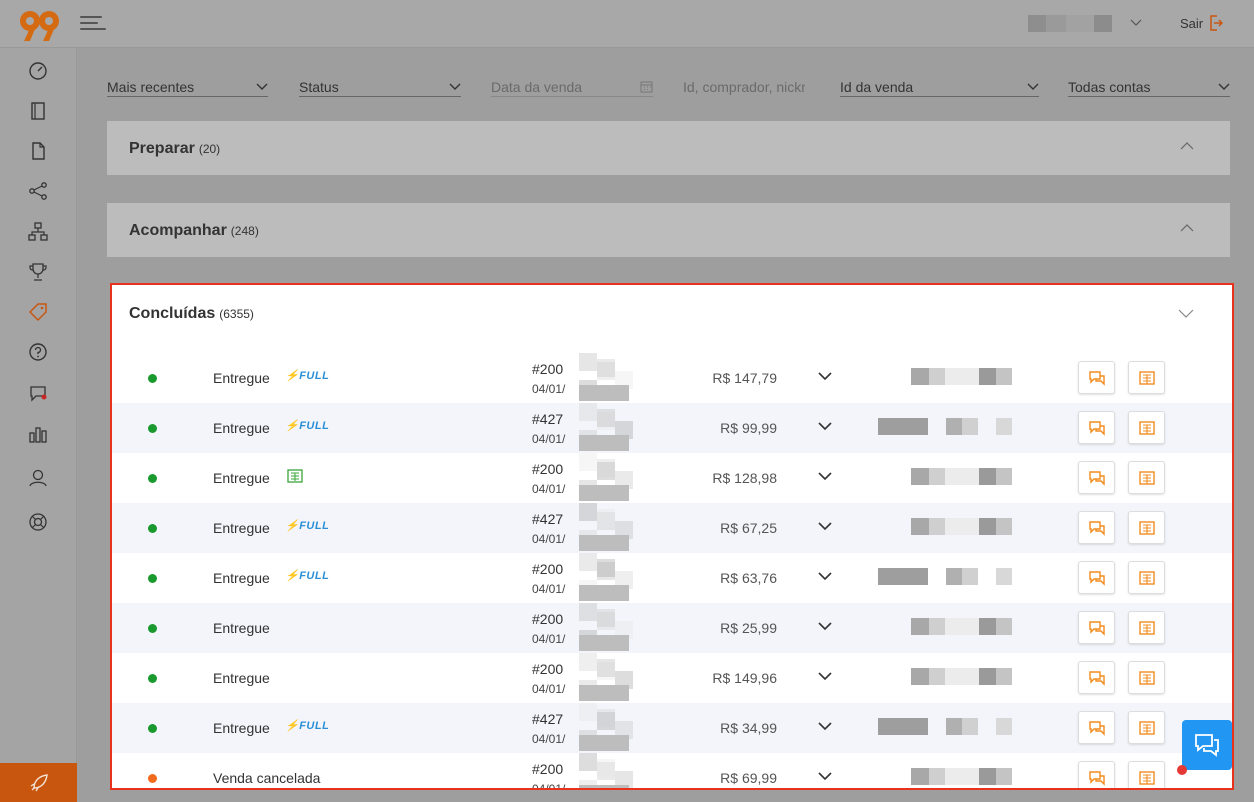  What do you see at coordinates (38, 352) in the screenshot?
I see `help-icon` at bounding box center [38, 352].